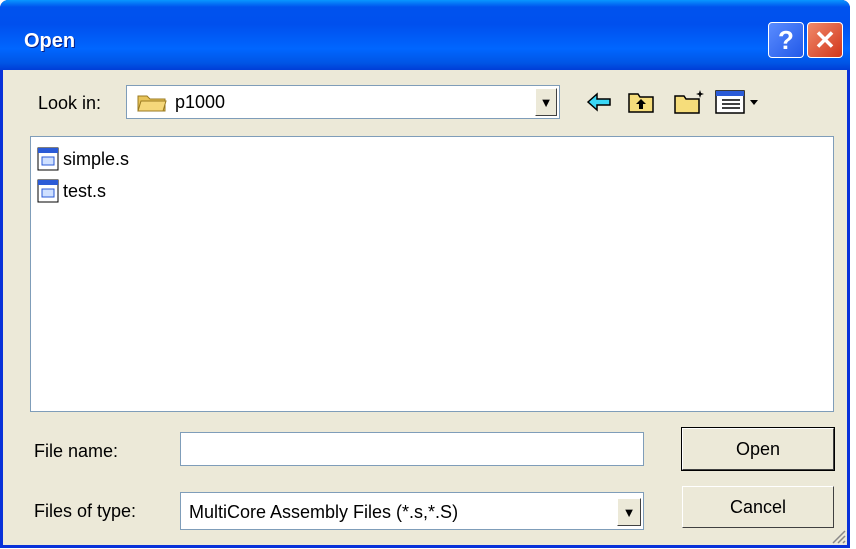  I want to click on title-bar: Open ? ✕, so click(425, 35).